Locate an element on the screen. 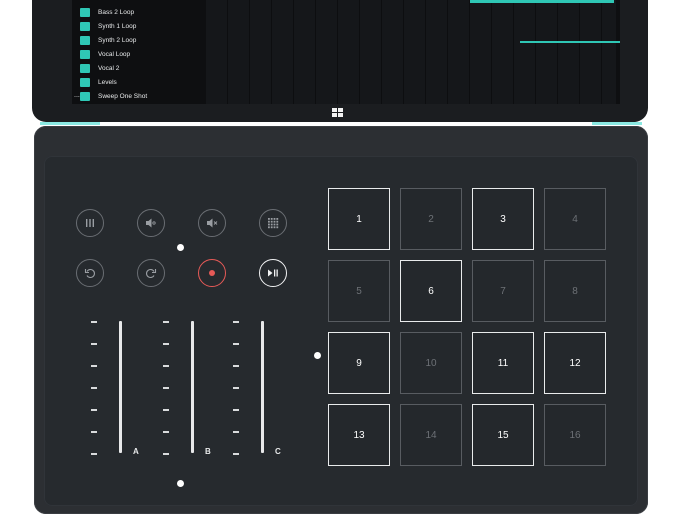 Image resolution: width=684 pixels, height=521 pixels. windows-logo-icon is located at coordinates (338, 113).